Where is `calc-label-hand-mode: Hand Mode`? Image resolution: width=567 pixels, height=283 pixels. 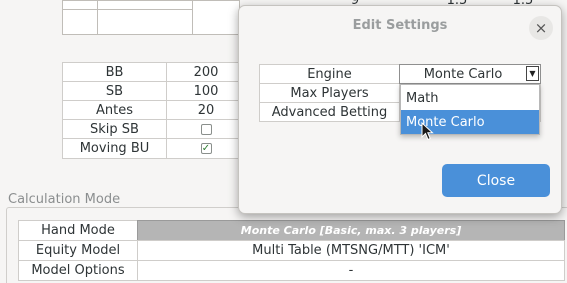 calc-label-hand-mode: Hand Mode is located at coordinates (78, 230).